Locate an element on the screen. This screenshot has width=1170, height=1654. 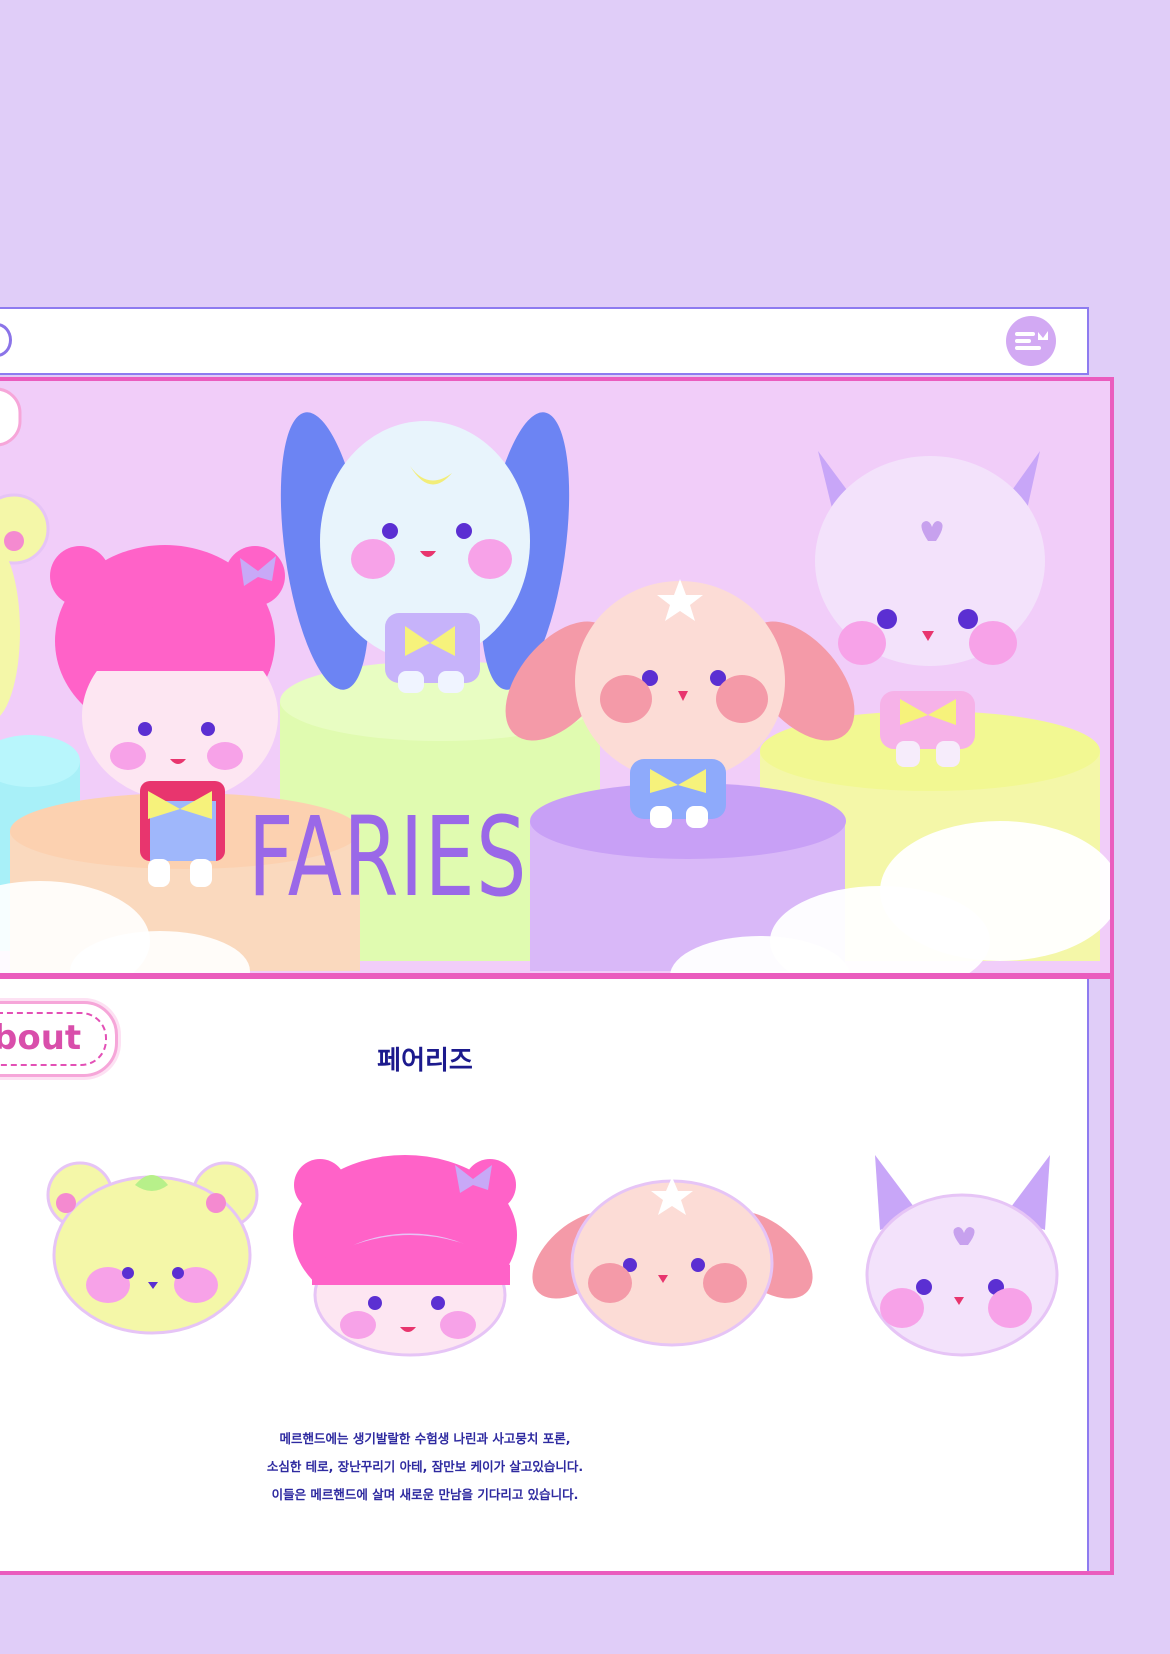
menu-icon is located at coordinates (1025, 334).